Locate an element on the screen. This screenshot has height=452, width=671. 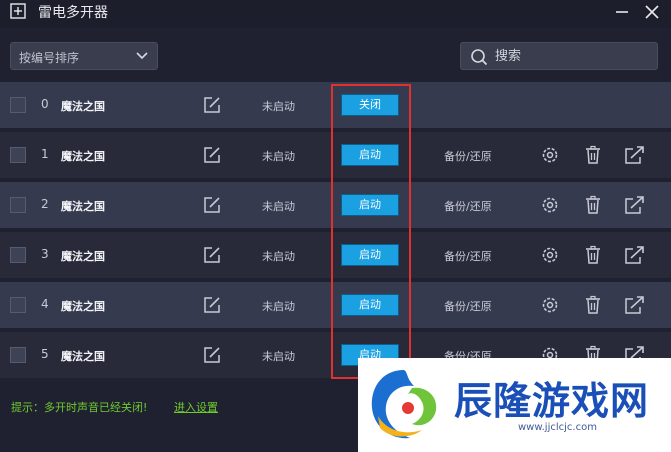
stop-button: 关闭 is located at coordinates (370, 105).